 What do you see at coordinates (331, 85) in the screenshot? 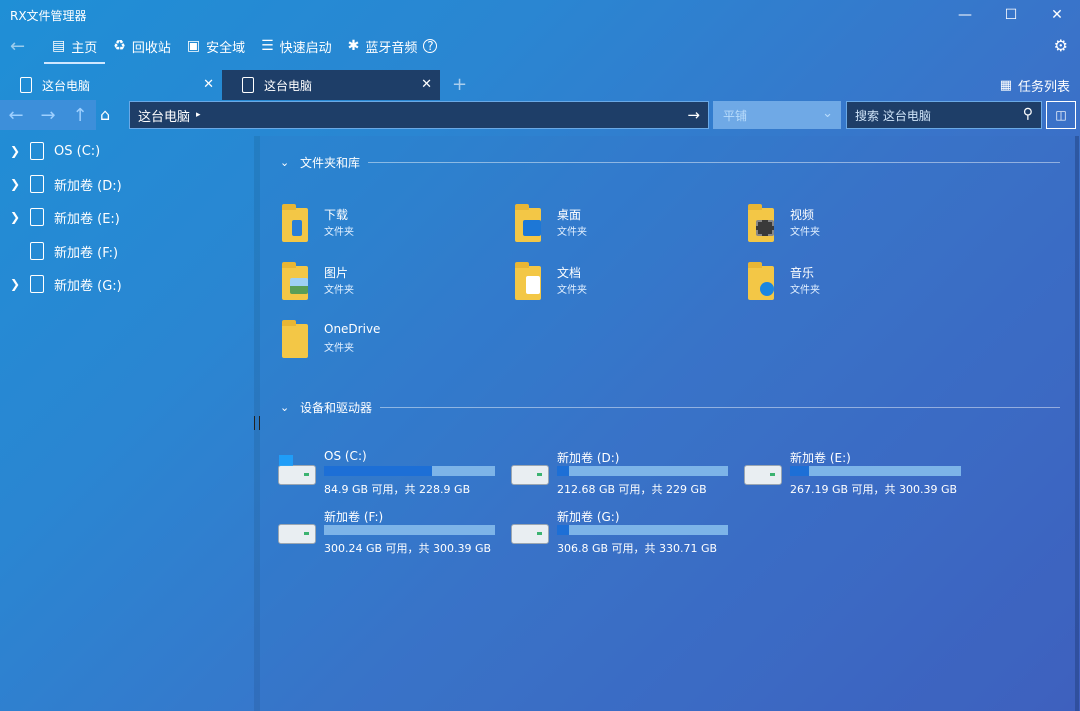
I see `tab-this-pc-2: 这台电脑 ✕` at bounding box center [331, 85].